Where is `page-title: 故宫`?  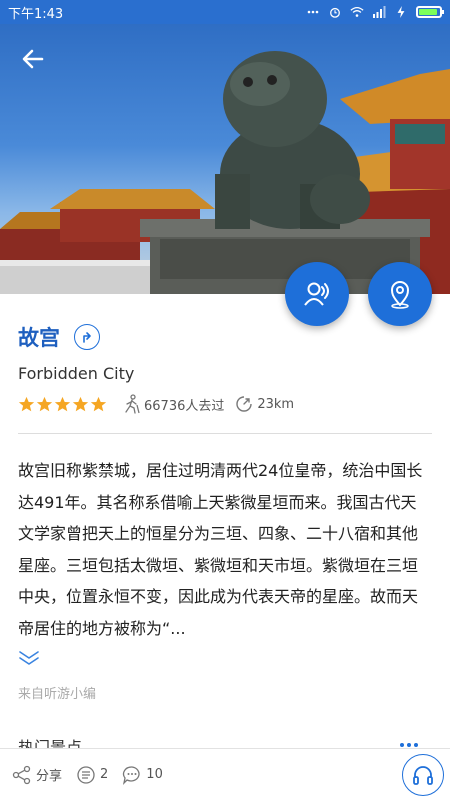
page-title: 故宫 is located at coordinates (39, 338).